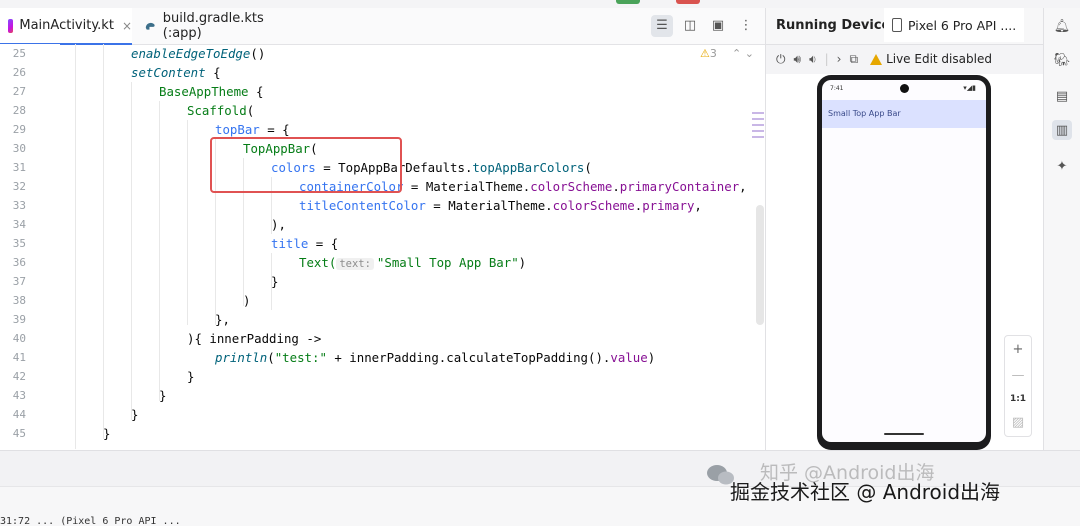 Image resolution: width=1080 pixels, height=527 pixels. I want to click on warning-count: ⚠3, so click(708, 53).